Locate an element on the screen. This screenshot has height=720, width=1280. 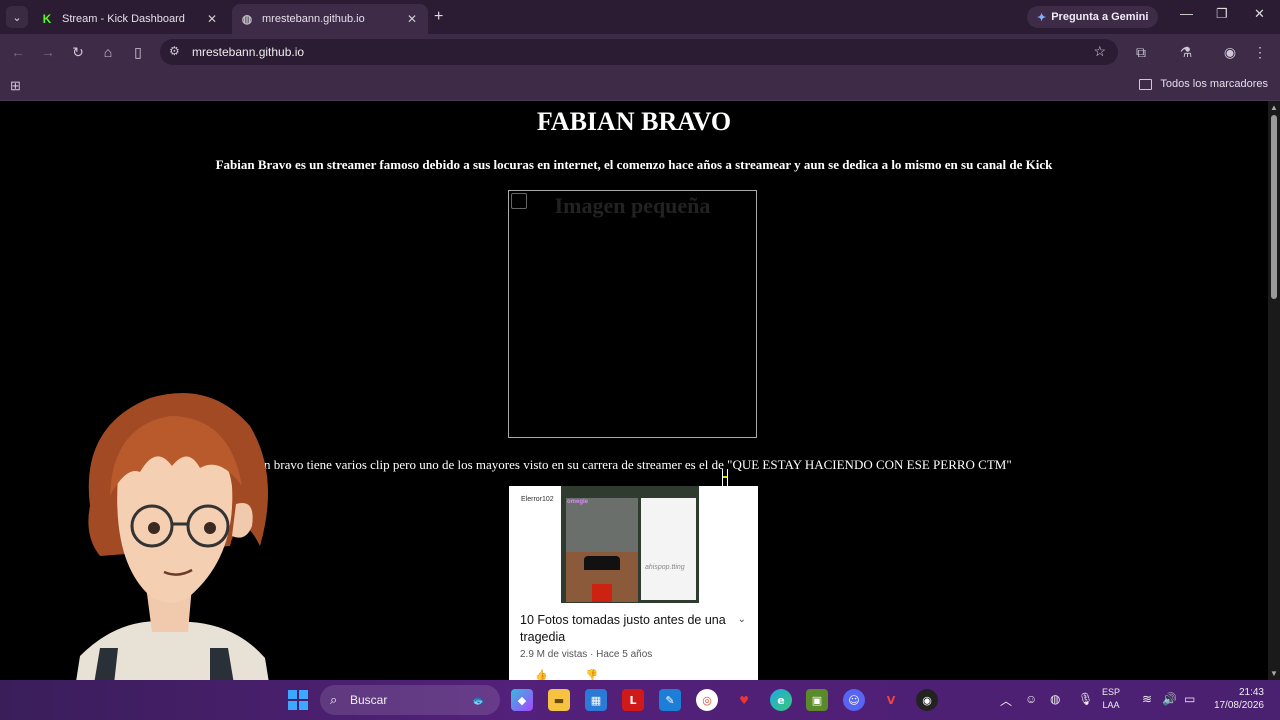
extensions-icon: ⧉ is located at coordinates (1141, 52).